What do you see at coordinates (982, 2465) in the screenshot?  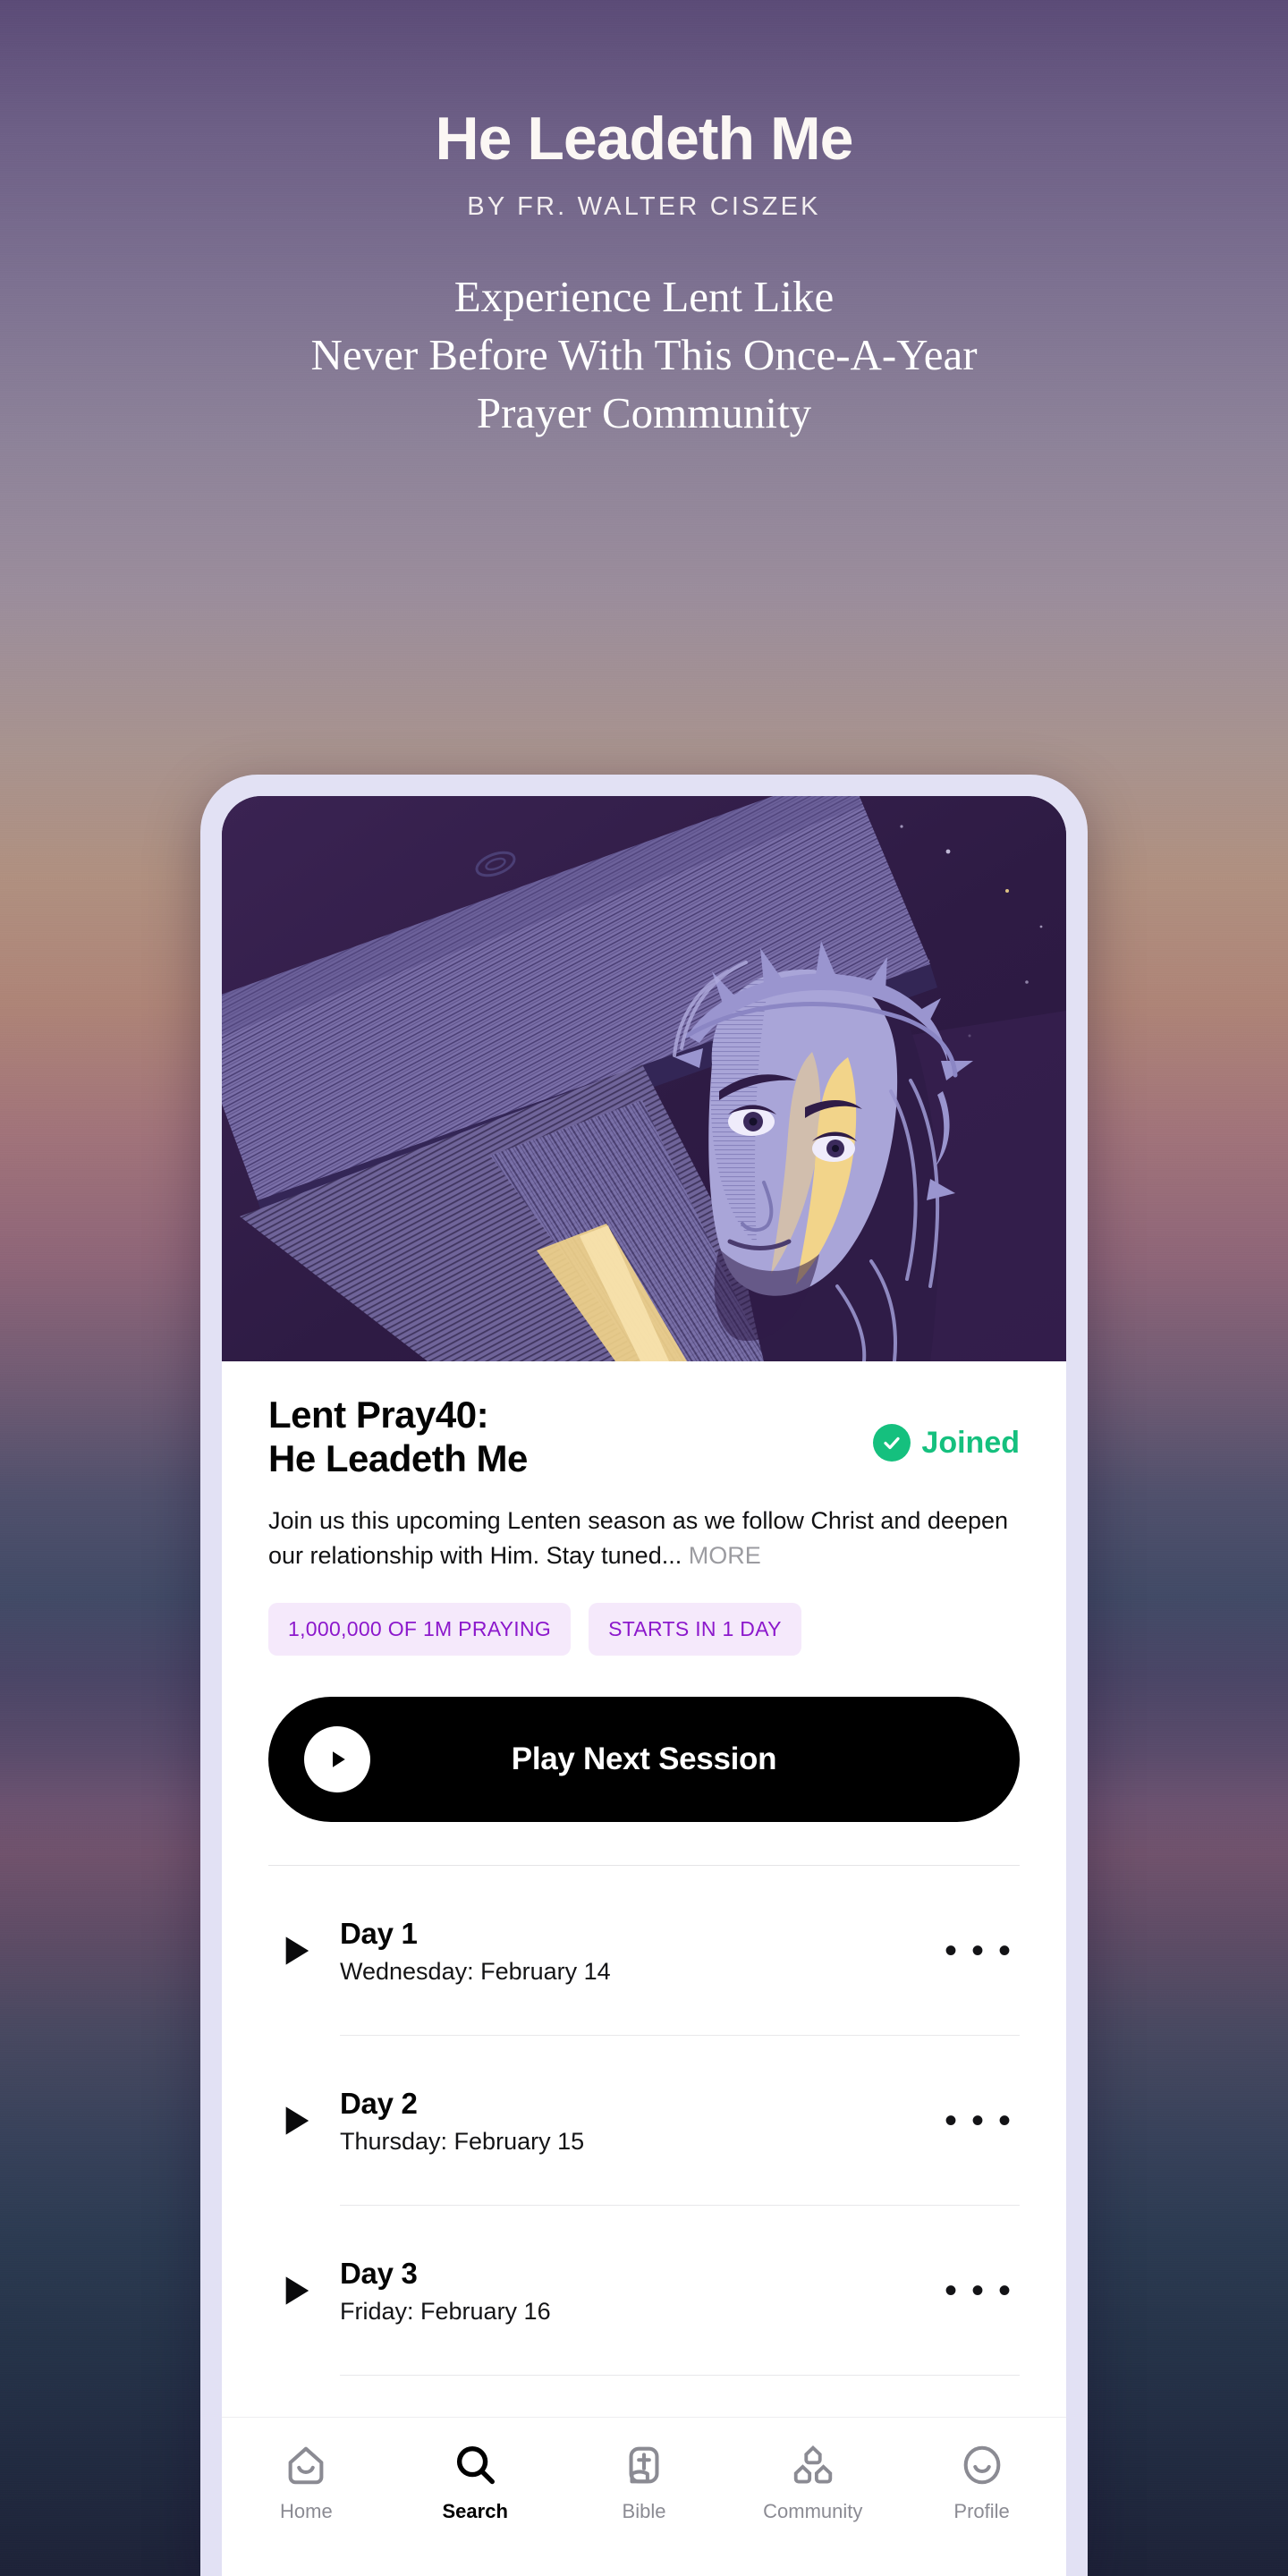 I see `profile-icon` at bounding box center [982, 2465].